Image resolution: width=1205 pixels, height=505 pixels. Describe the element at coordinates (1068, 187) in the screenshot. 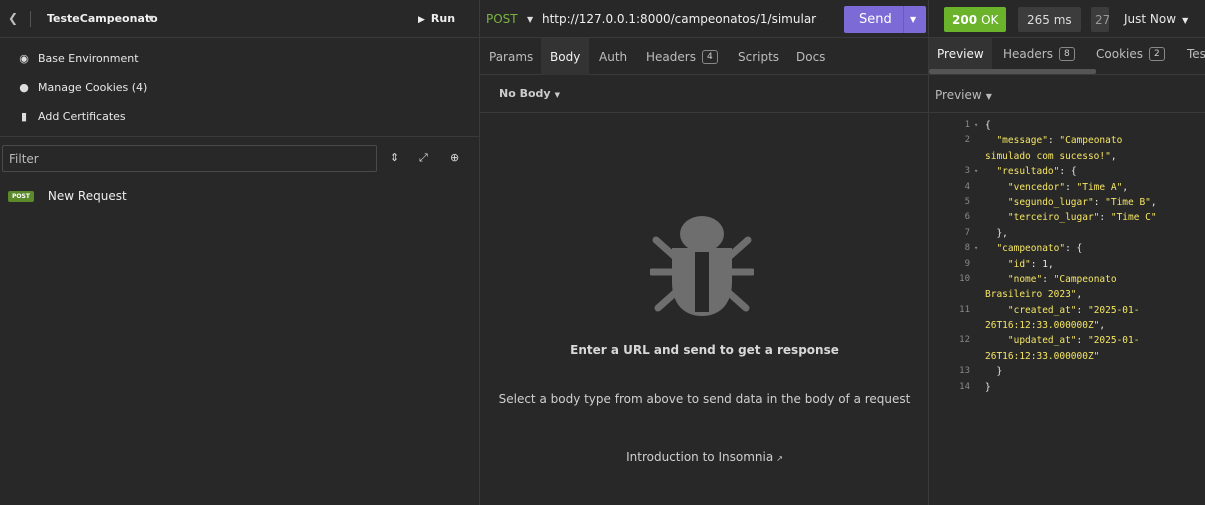

I see `code-text: "vencedor": "Time A",` at that location.